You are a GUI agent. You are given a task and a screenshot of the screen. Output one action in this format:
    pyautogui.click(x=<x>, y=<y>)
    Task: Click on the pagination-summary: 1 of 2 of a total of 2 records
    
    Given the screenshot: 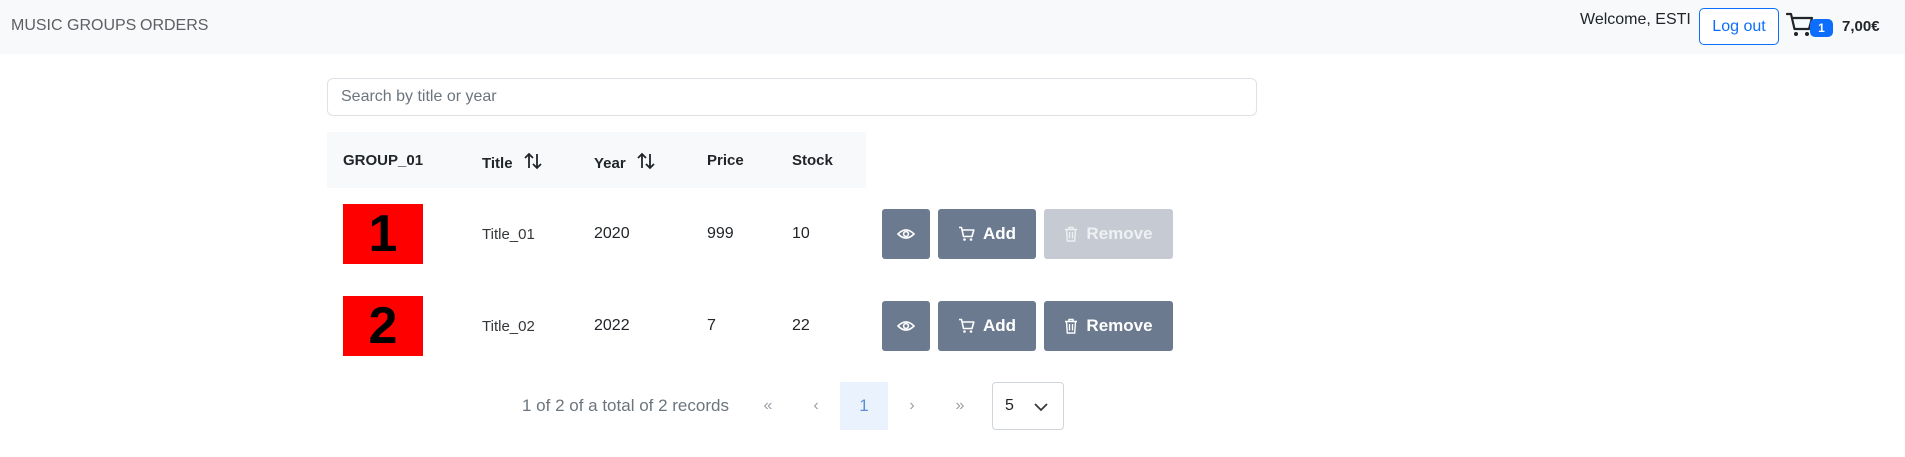 What is the action you would take?
    pyautogui.click(x=625, y=405)
    